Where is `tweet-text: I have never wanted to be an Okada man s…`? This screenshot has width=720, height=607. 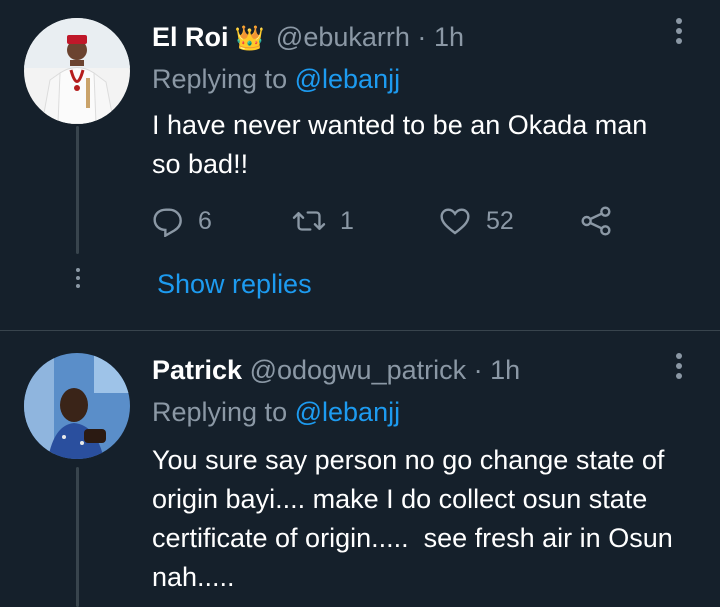 tweet-text: I have never wanted to be an Okada man s… is located at coordinates (400, 144).